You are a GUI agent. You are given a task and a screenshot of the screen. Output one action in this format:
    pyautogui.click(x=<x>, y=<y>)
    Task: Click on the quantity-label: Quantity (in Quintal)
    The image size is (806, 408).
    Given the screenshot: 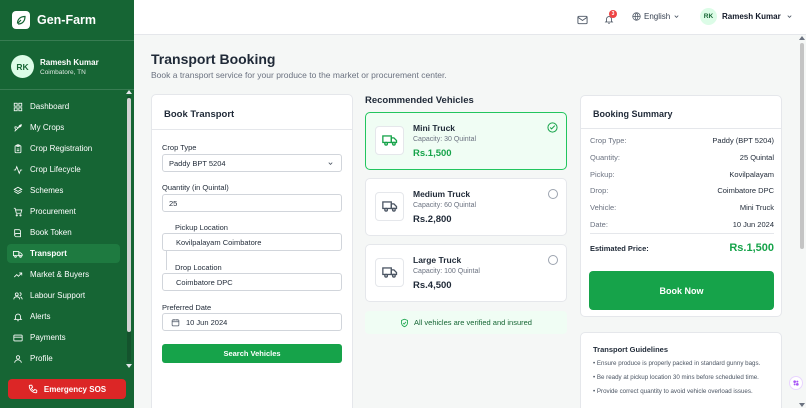 What is the action you would take?
    pyautogui.click(x=195, y=187)
    